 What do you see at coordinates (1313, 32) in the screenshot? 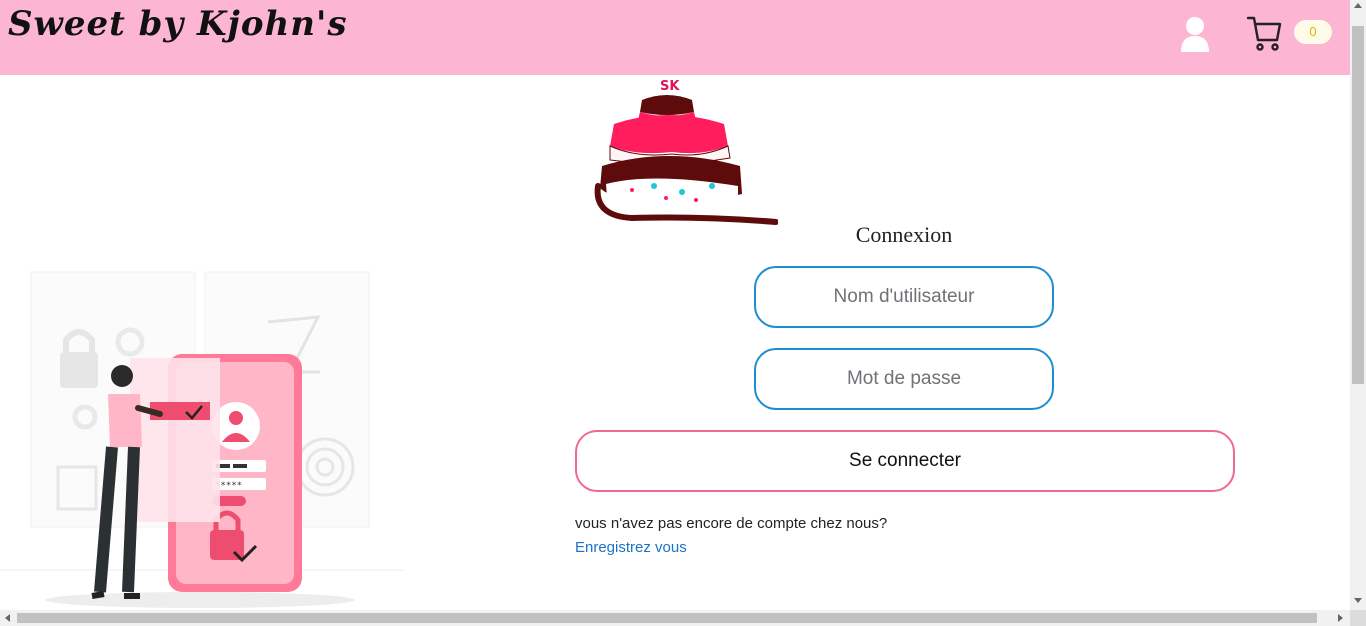
I see `cart-count-badge: 0` at bounding box center [1313, 32].